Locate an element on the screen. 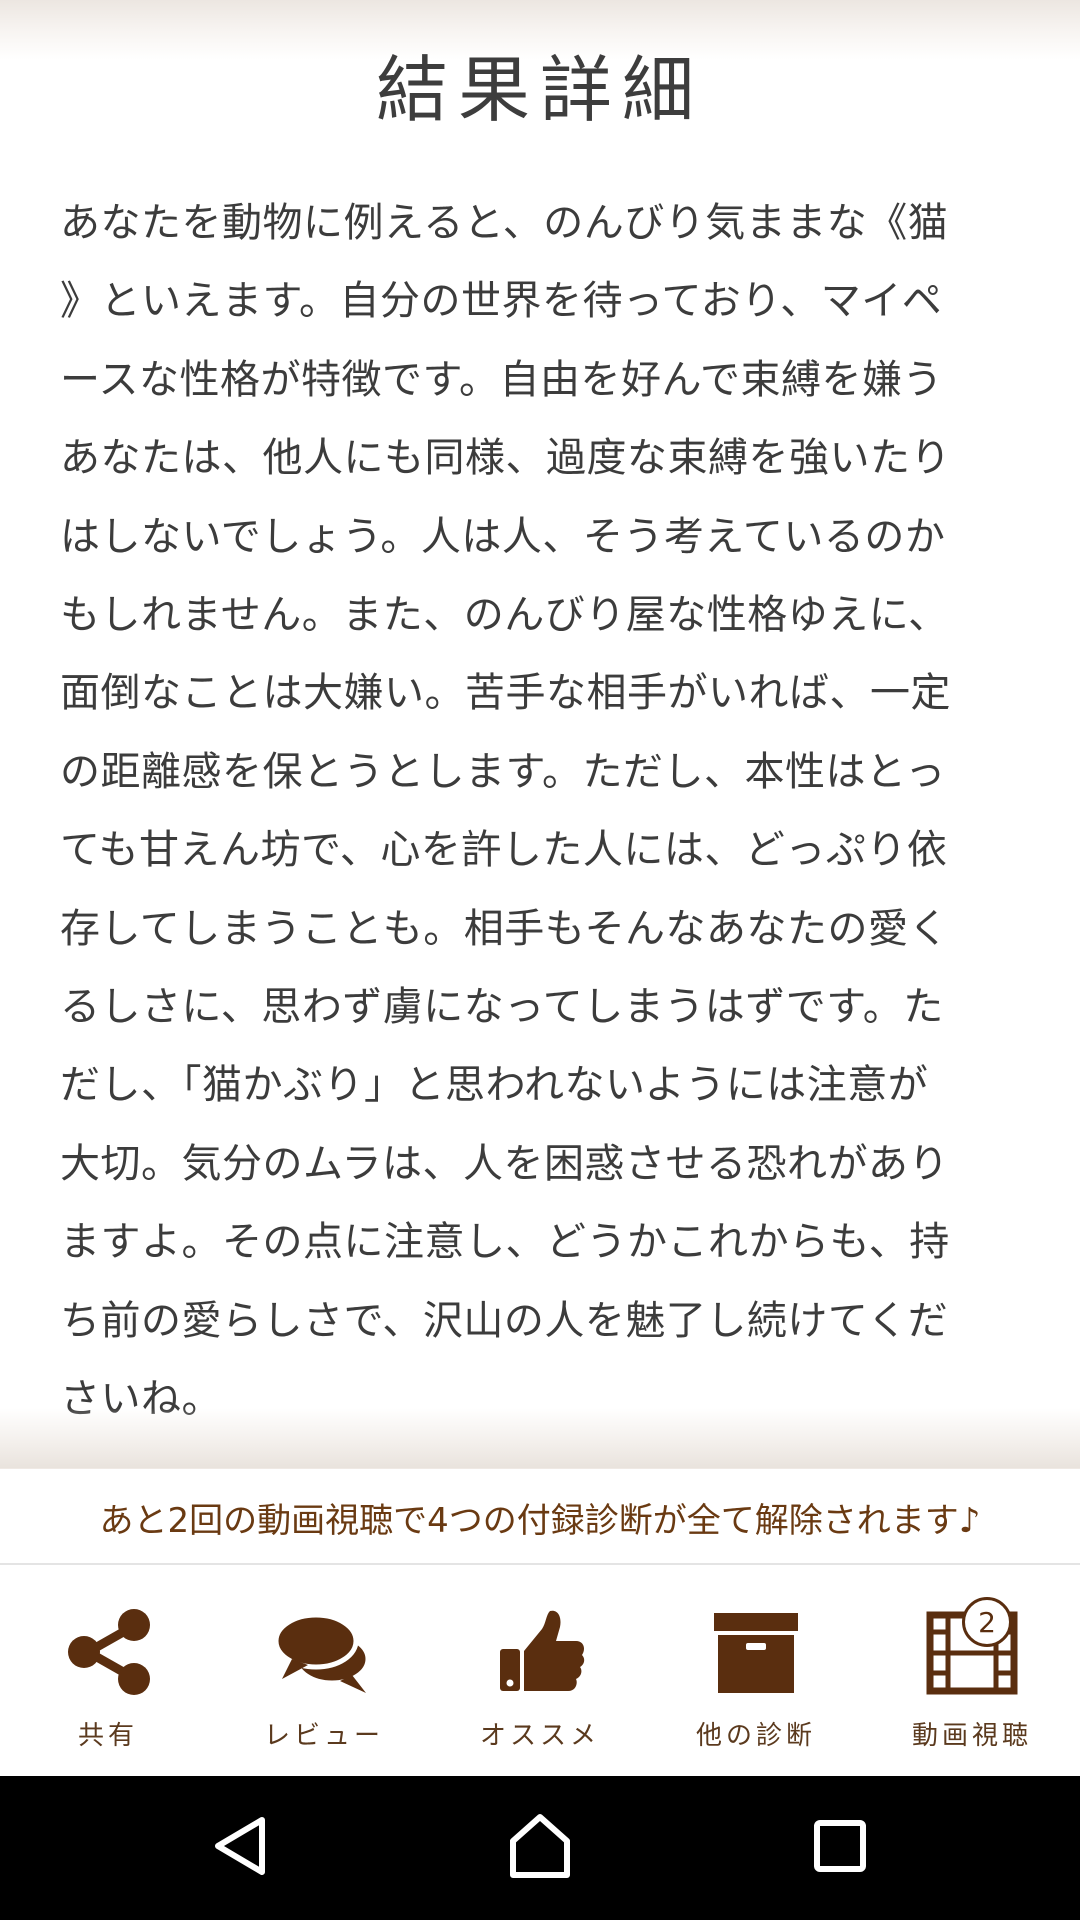  home-icon is located at coordinates (540, 1848).